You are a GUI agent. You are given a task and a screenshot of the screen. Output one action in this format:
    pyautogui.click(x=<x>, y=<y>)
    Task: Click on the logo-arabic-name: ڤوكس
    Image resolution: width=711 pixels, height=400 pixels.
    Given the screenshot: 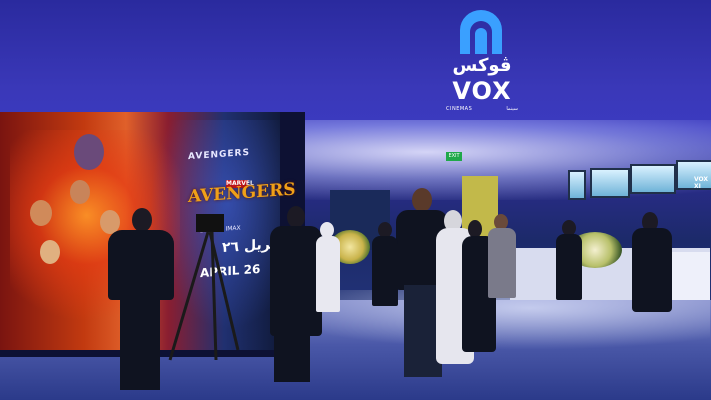 What is the action you would take?
    pyautogui.click(x=482, y=65)
    